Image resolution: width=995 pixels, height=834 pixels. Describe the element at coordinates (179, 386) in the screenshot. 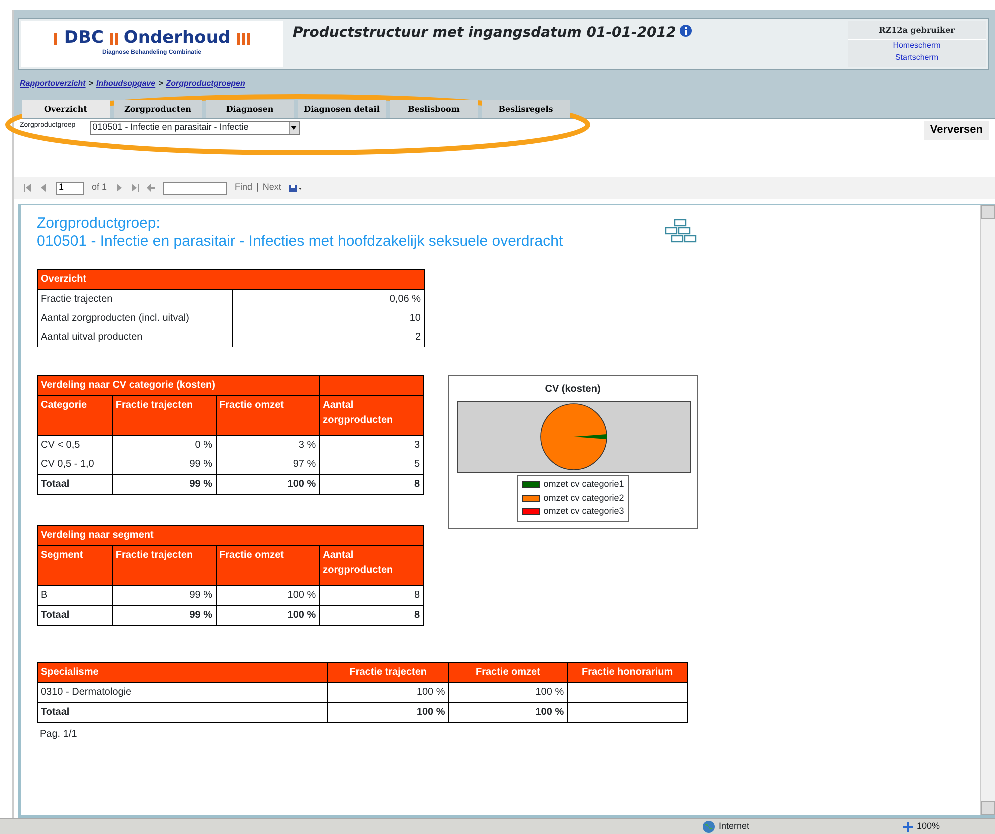

I see `table-title: Verdeling naar CV categorie (kosten)` at that location.